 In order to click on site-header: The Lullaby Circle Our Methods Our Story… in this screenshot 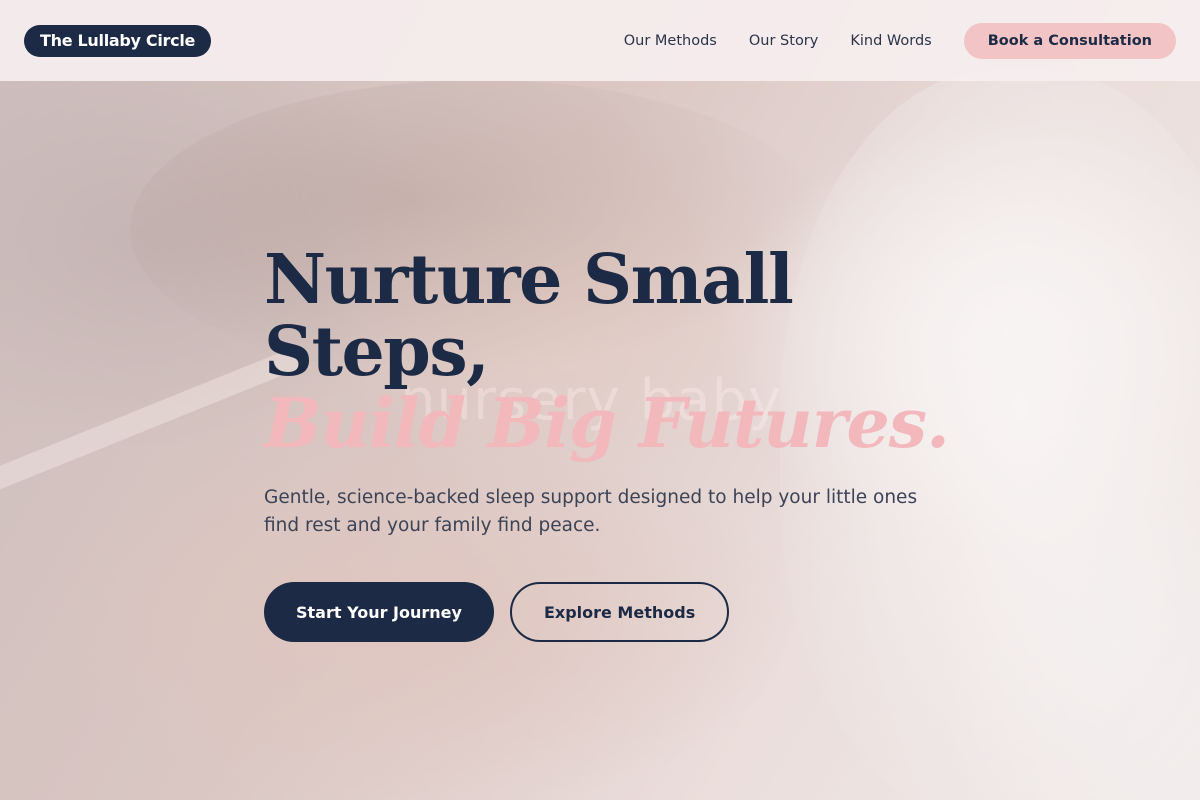, I will do `click(600, 40)`.